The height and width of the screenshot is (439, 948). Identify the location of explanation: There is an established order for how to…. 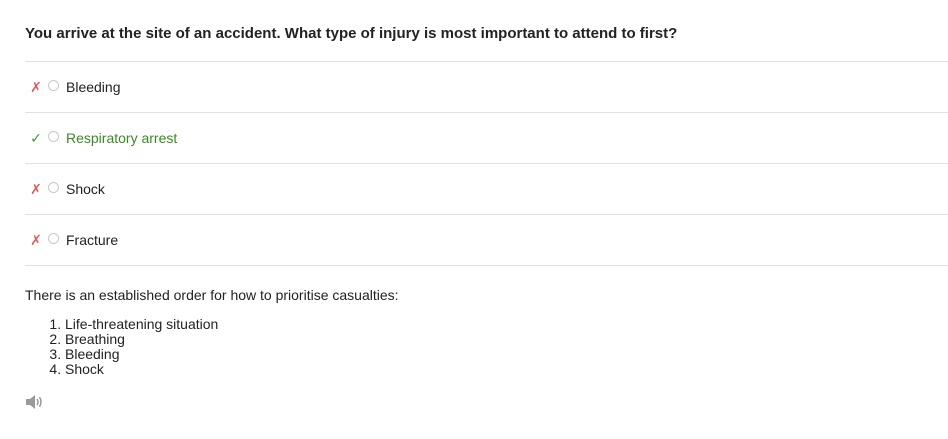
(212, 332).